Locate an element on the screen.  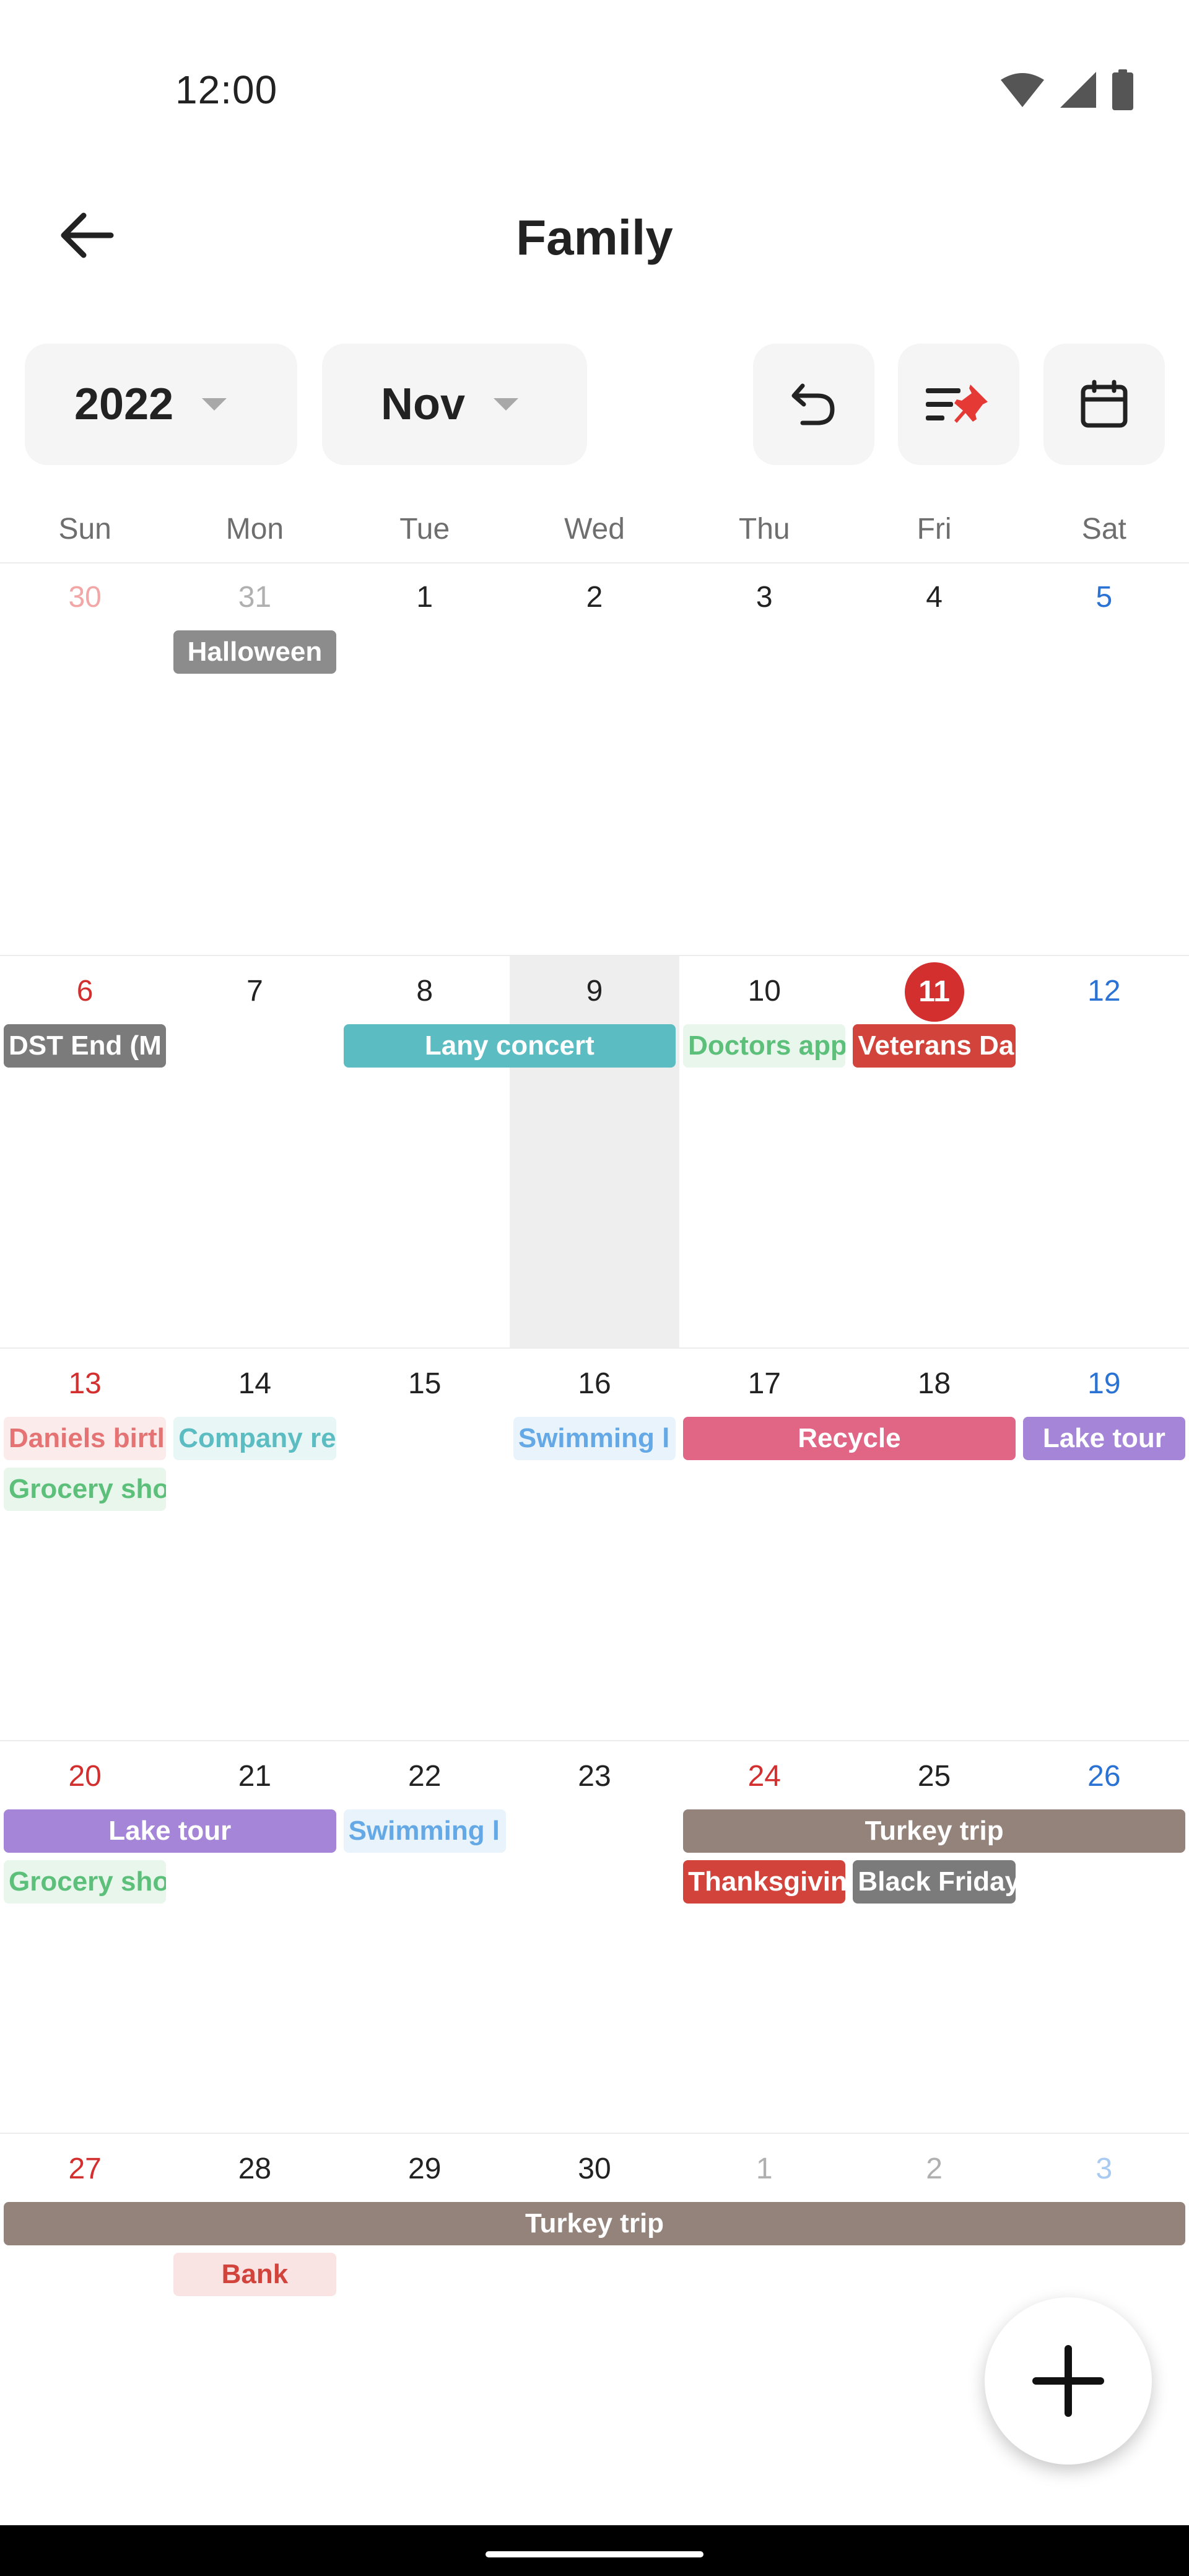
event-chip: Bank is located at coordinates (254, 2274).